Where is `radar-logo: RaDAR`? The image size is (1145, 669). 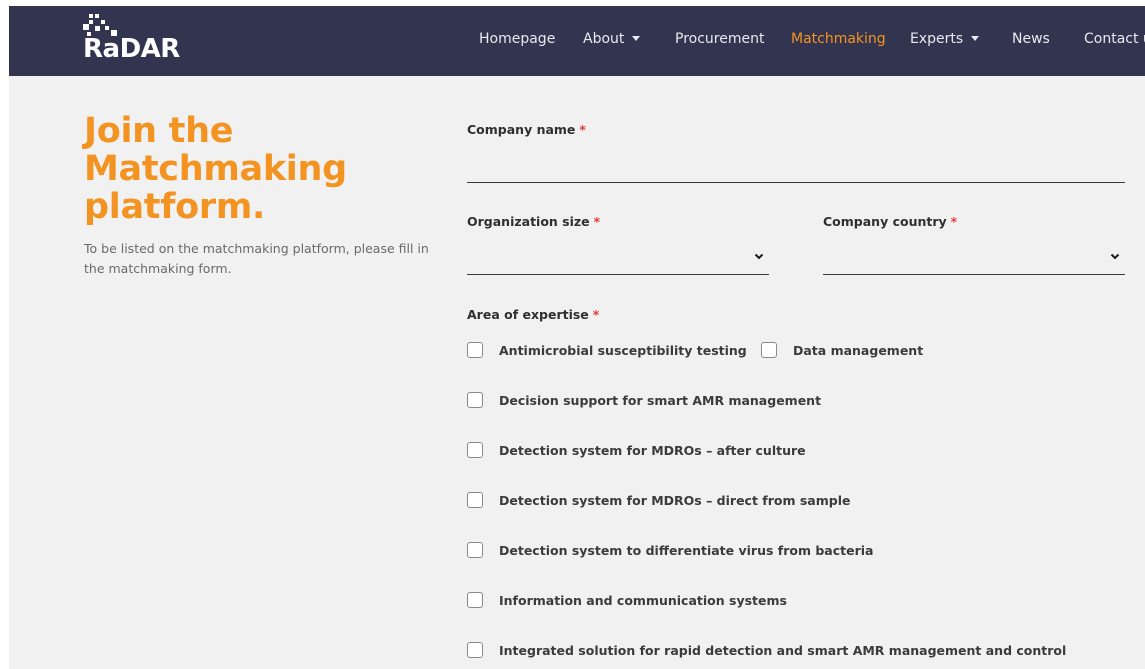
radar-logo: RaDAR is located at coordinates (133, 42).